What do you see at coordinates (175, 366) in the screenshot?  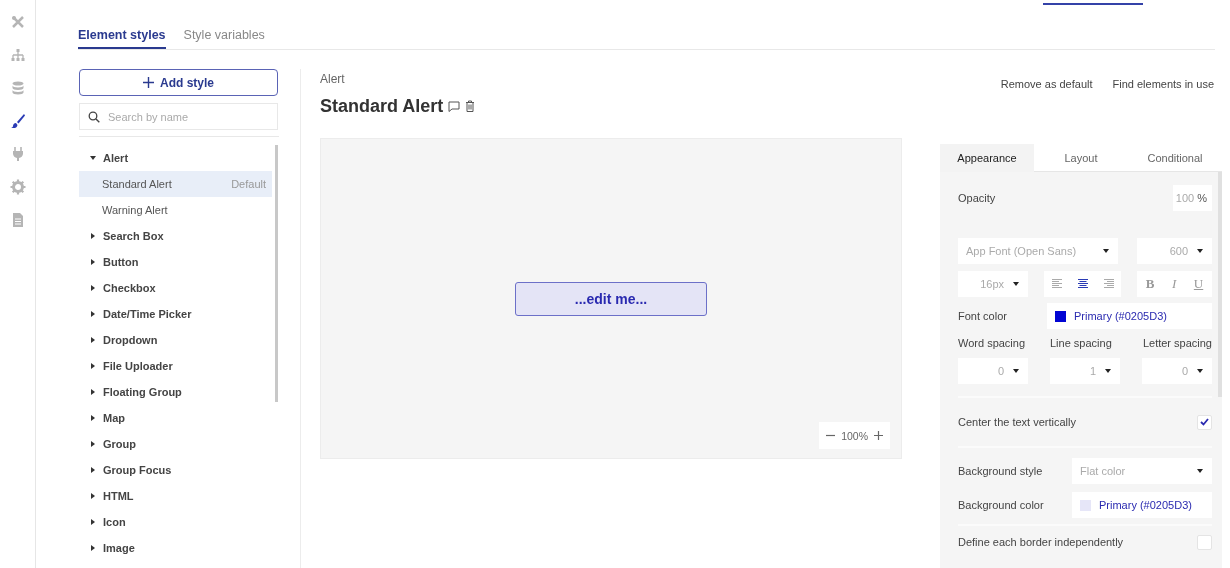 I see `tree-item: File Uploader` at bounding box center [175, 366].